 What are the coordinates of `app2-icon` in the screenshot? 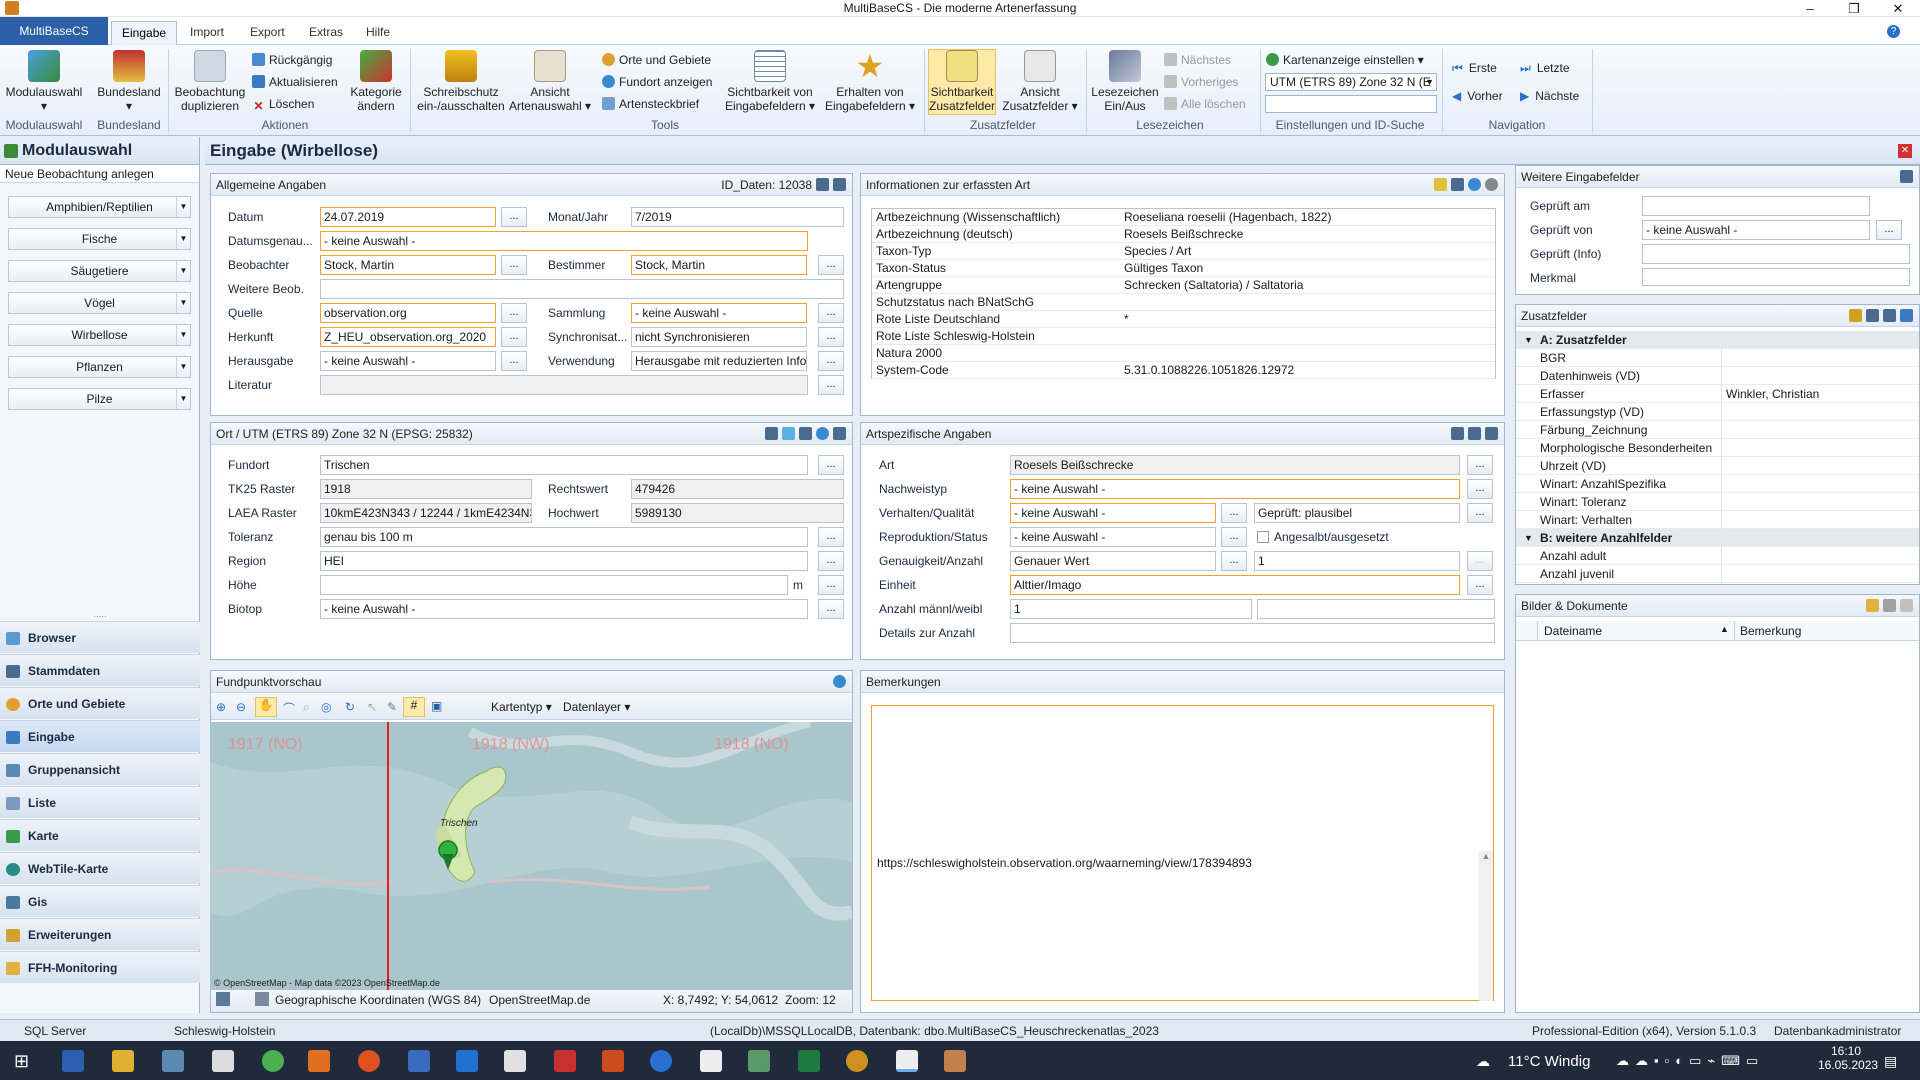 It's located at (955, 1061).